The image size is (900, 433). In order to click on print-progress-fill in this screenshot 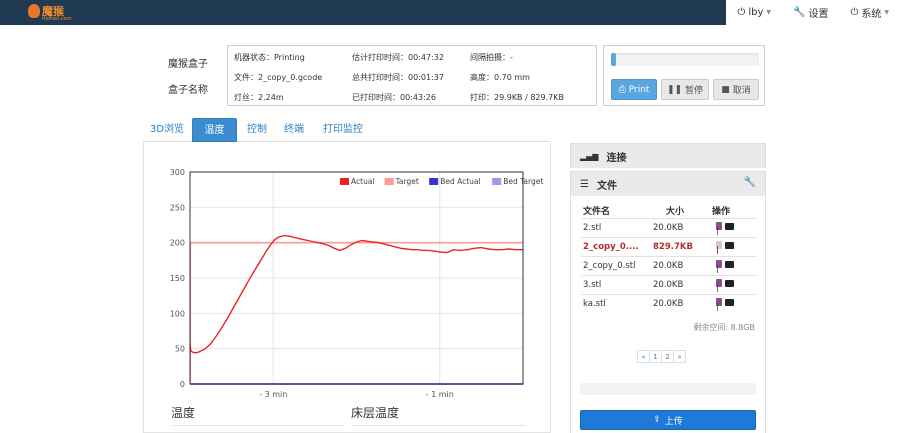, I will do `click(614, 59)`.